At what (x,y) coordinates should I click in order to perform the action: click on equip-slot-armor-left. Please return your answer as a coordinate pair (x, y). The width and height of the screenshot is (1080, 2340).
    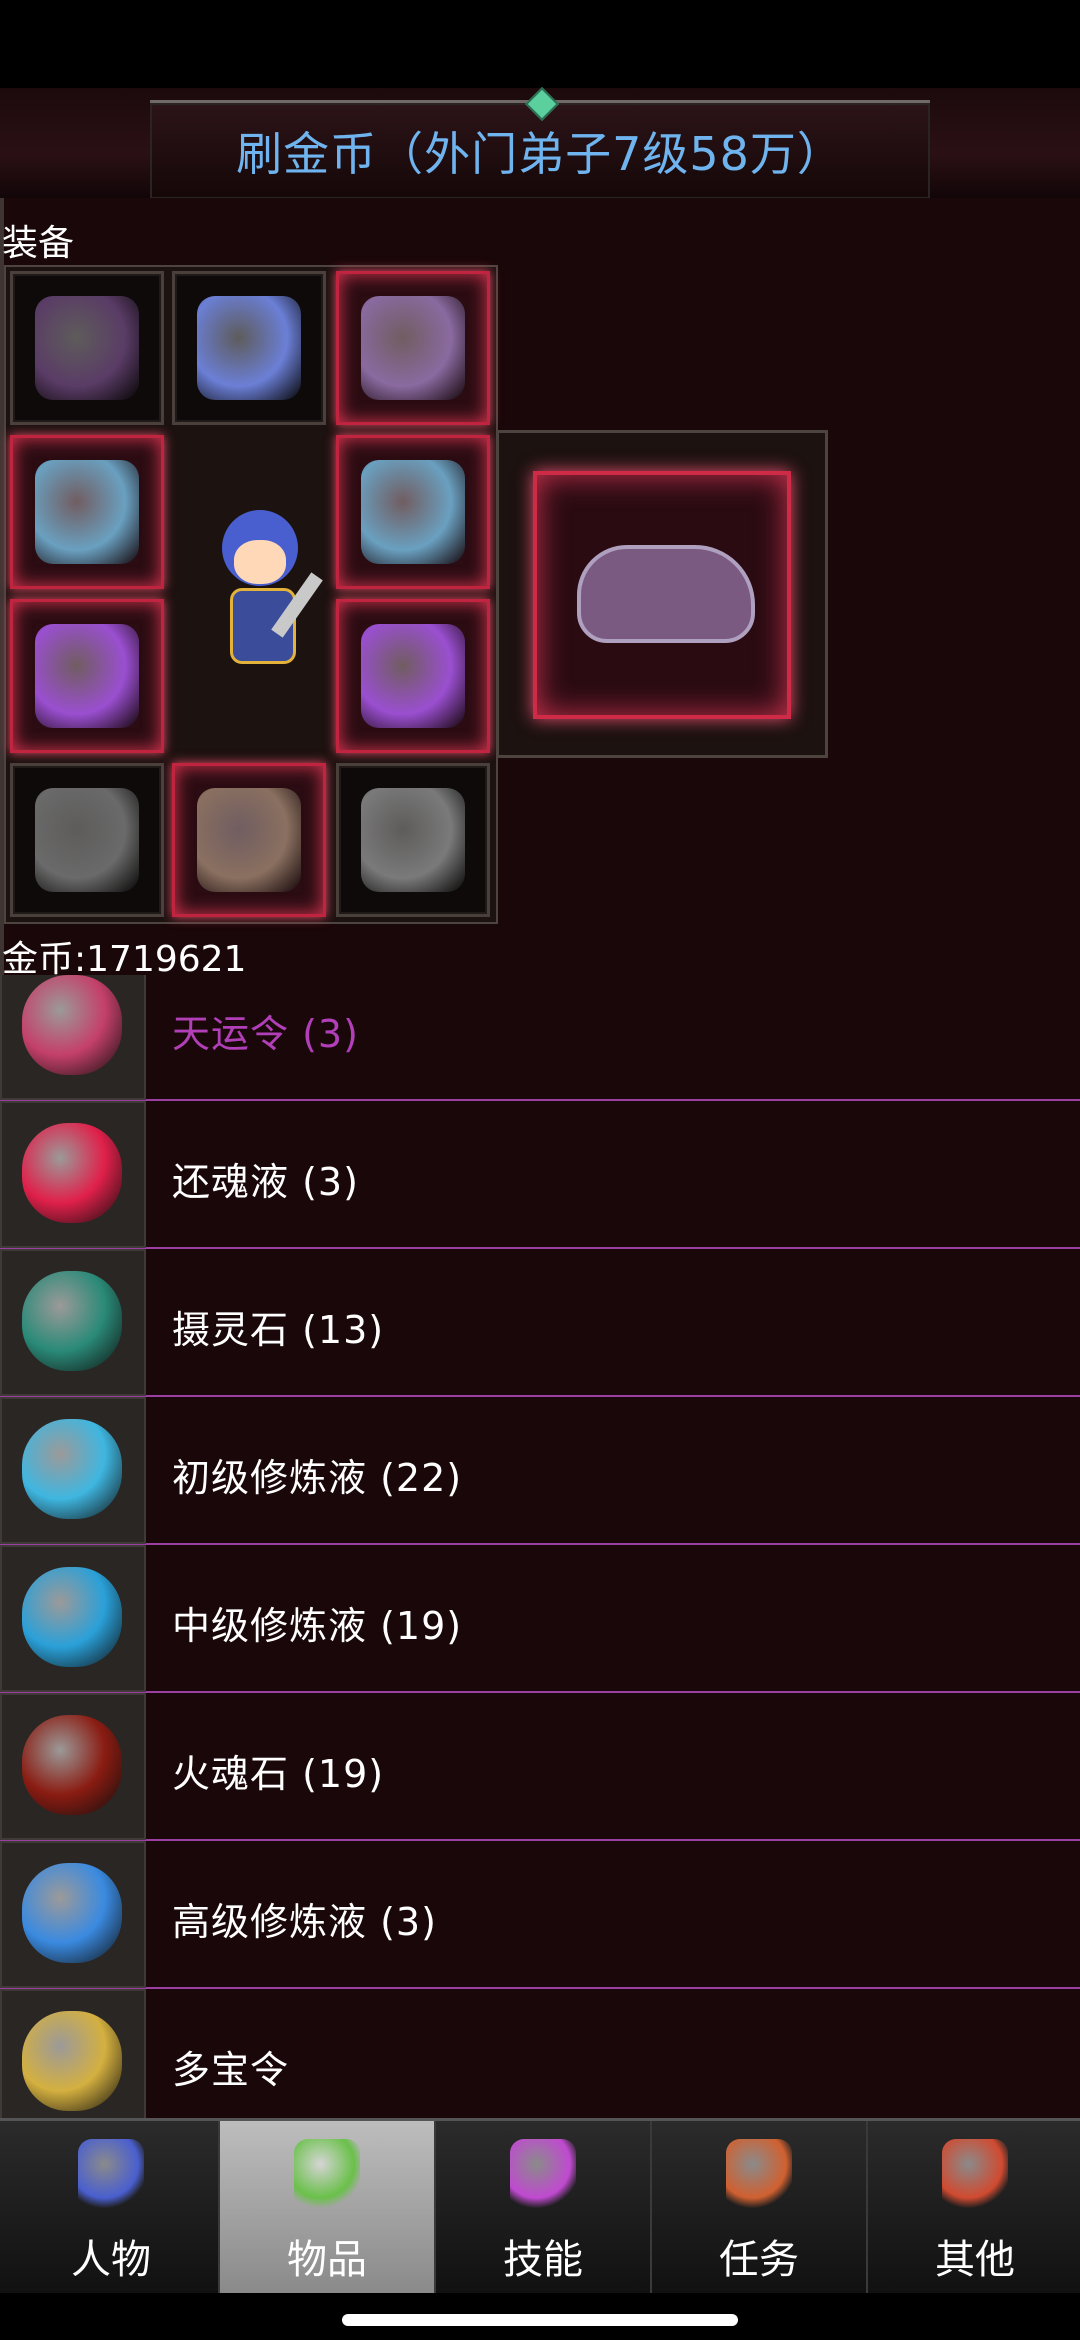
    Looking at the image, I should click on (87, 676).